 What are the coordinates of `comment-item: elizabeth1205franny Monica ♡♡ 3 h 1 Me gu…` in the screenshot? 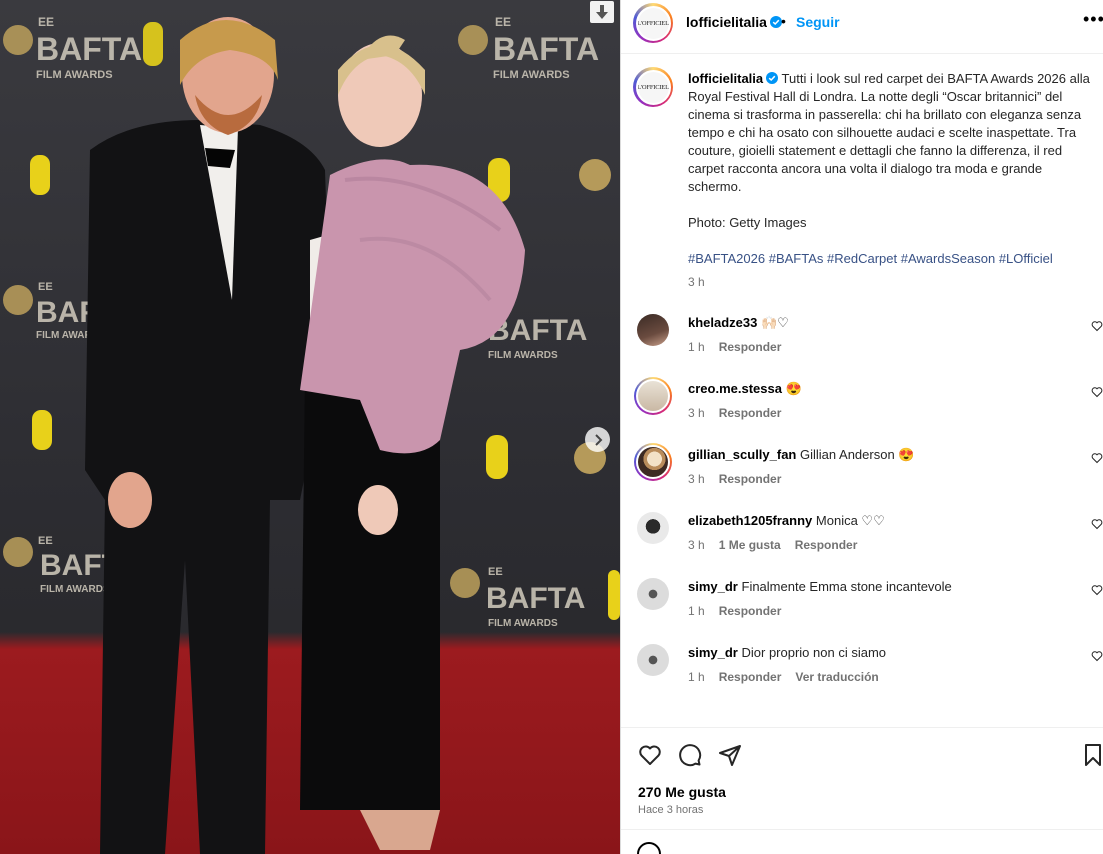 It's located at (862, 542).